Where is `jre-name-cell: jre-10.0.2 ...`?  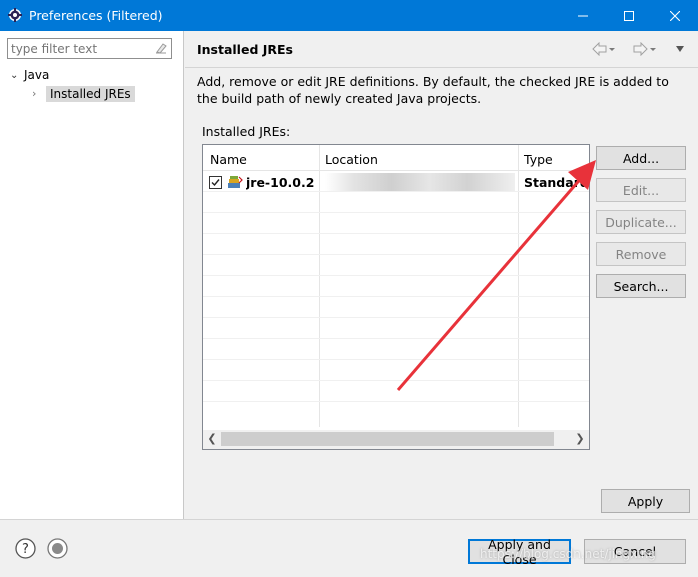 jre-name-cell: jre-10.0.2 ... is located at coordinates (282, 182).